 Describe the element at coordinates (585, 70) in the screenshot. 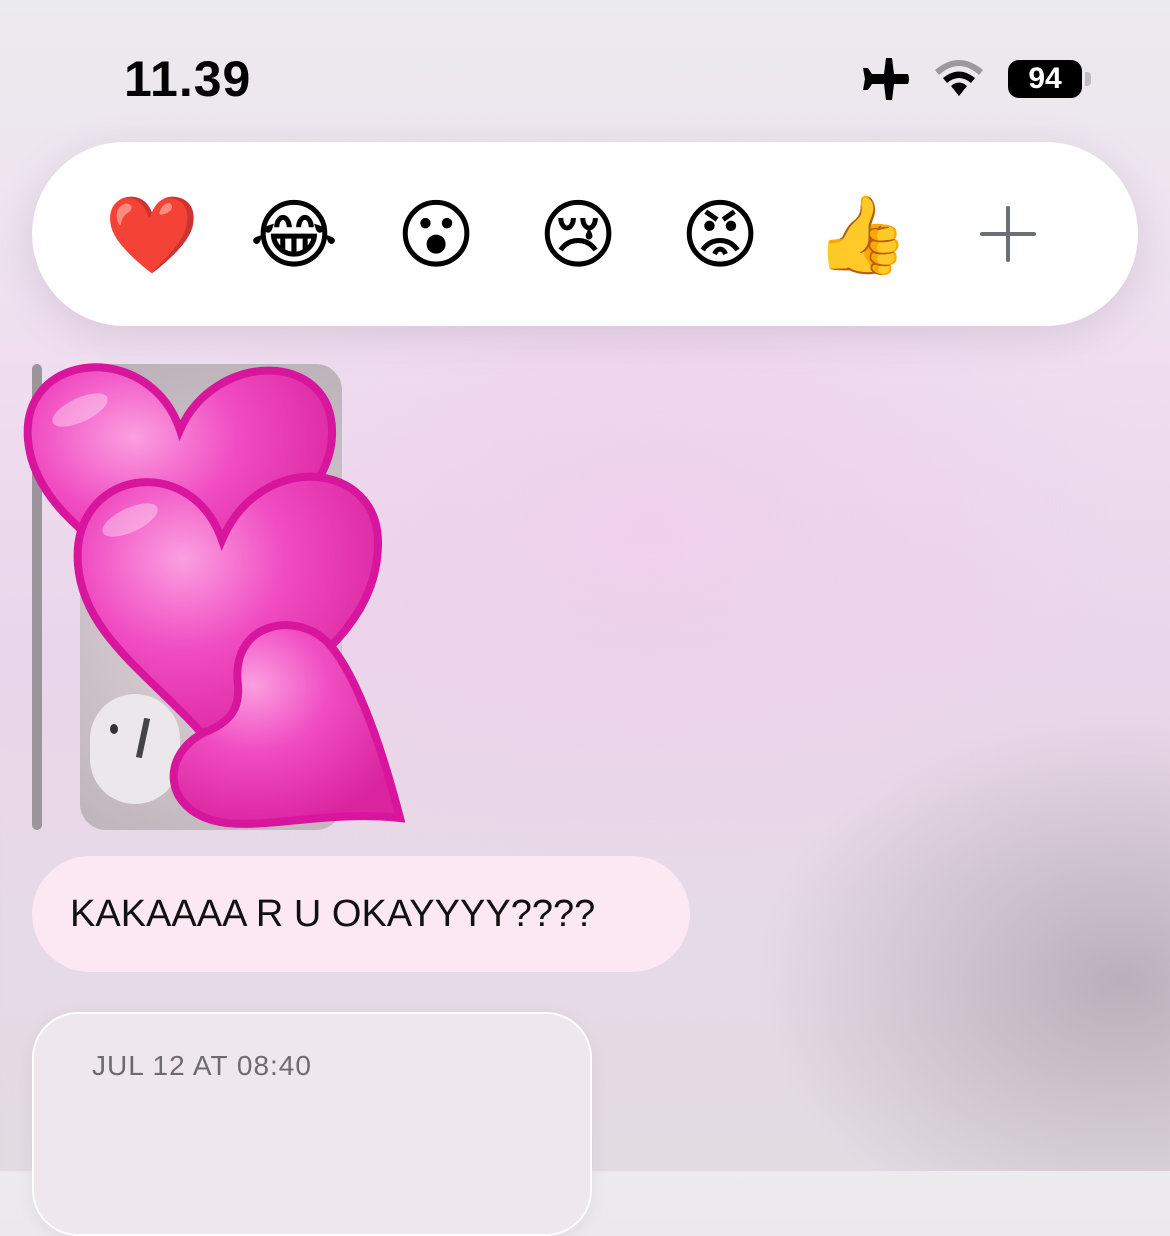

I see `status-bar: 11.39 94` at that location.